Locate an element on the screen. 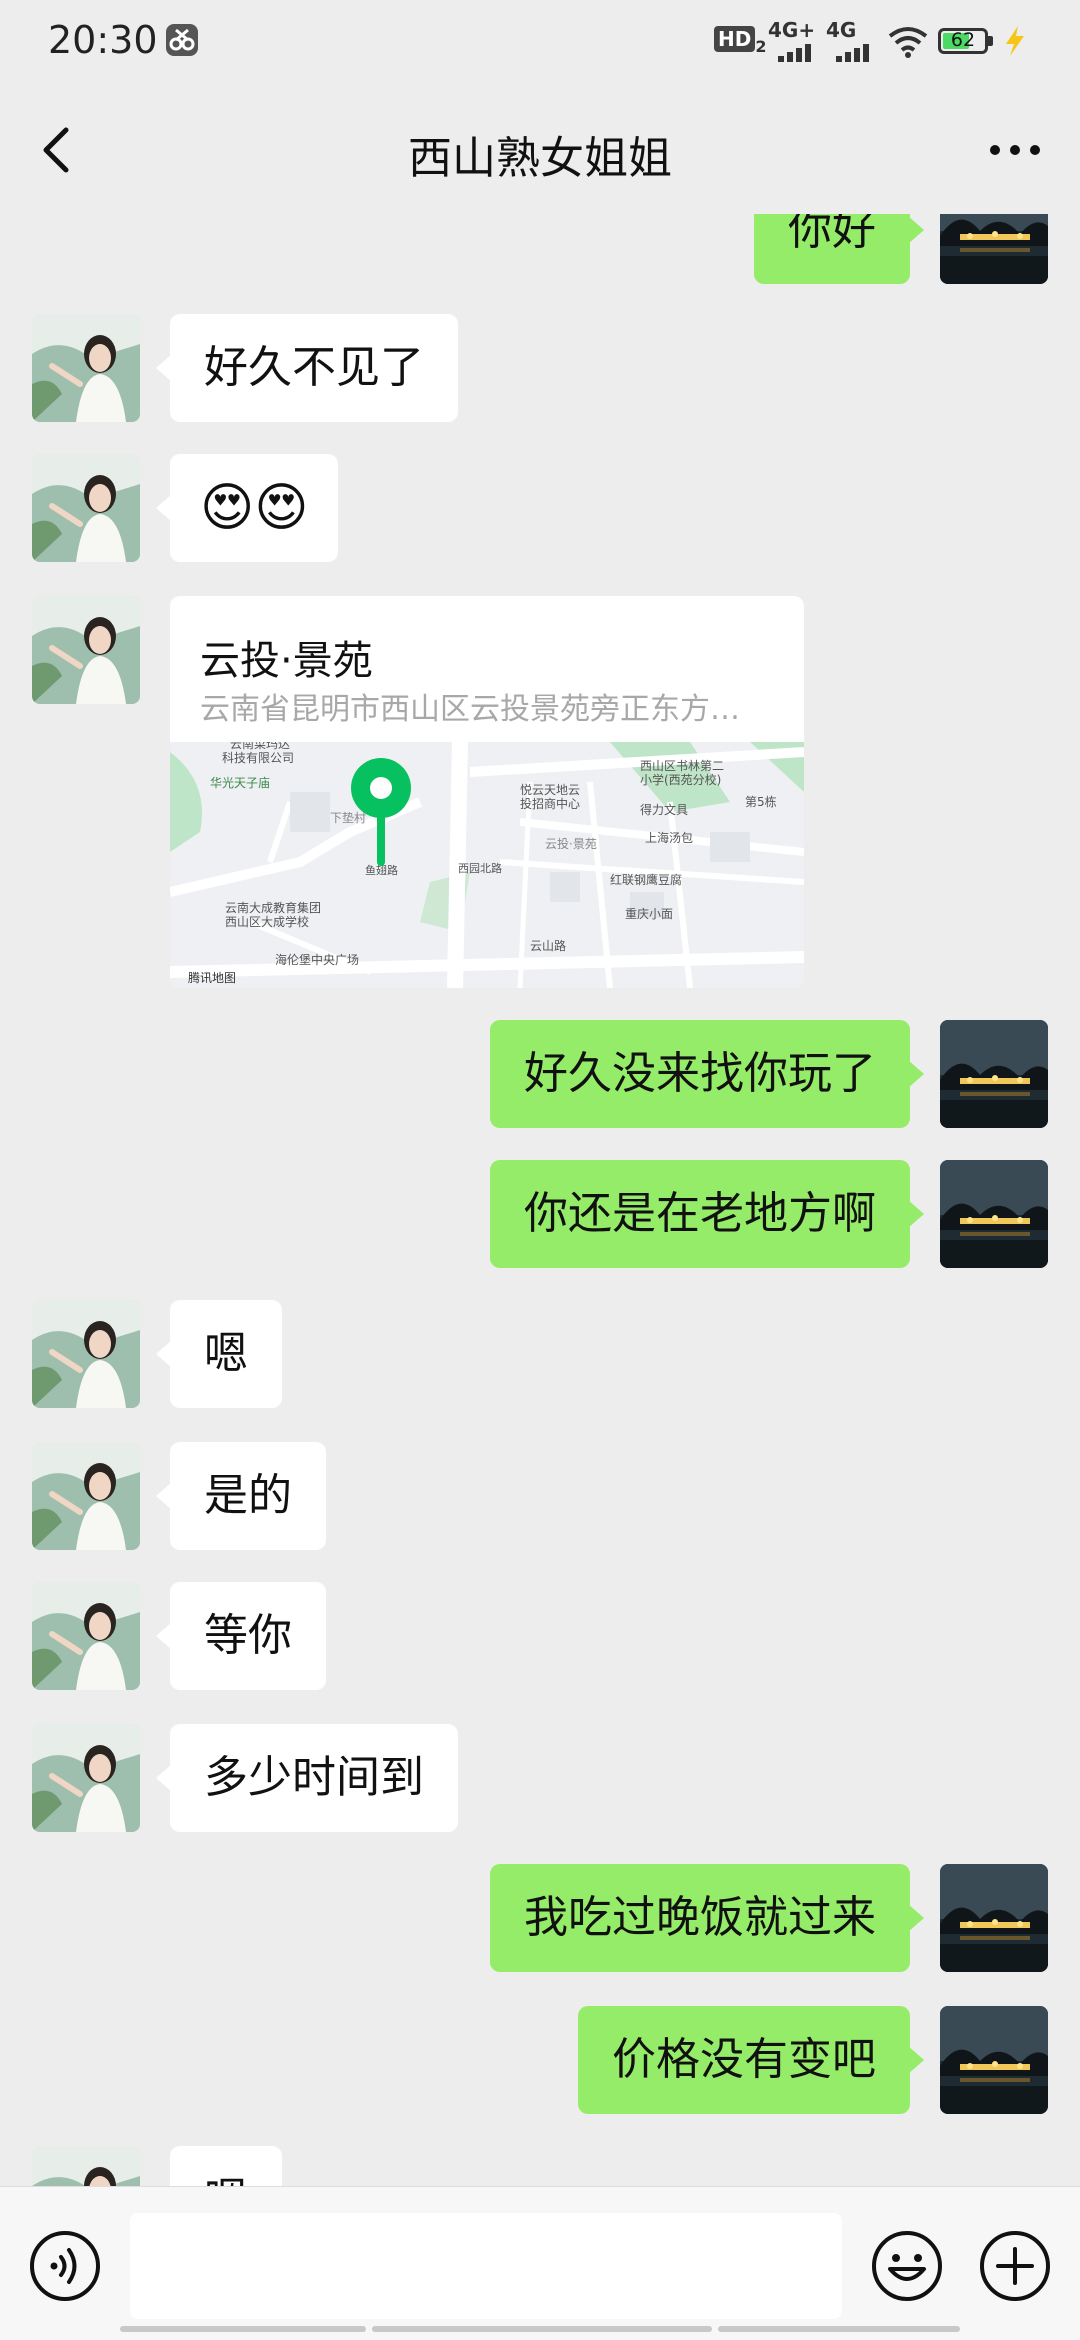  location-title: 云投·景苑 is located at coordinates (286, 661).